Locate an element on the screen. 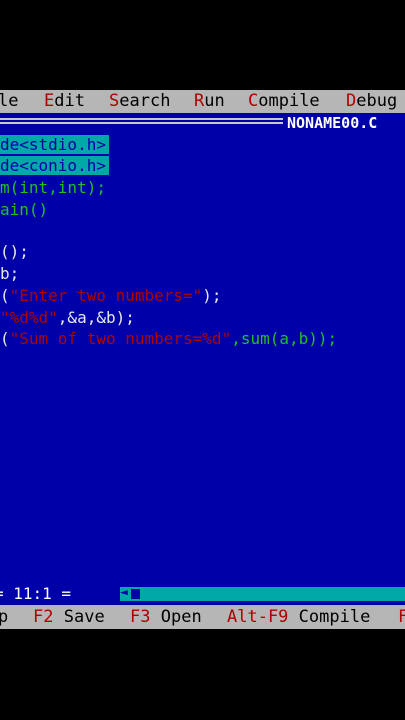 The height and width of the screenshot is (720, 405). code-line-printf-sum: ("Sum of two numbers=%d",sum(a,b)); is located at coordinates (168, 338).